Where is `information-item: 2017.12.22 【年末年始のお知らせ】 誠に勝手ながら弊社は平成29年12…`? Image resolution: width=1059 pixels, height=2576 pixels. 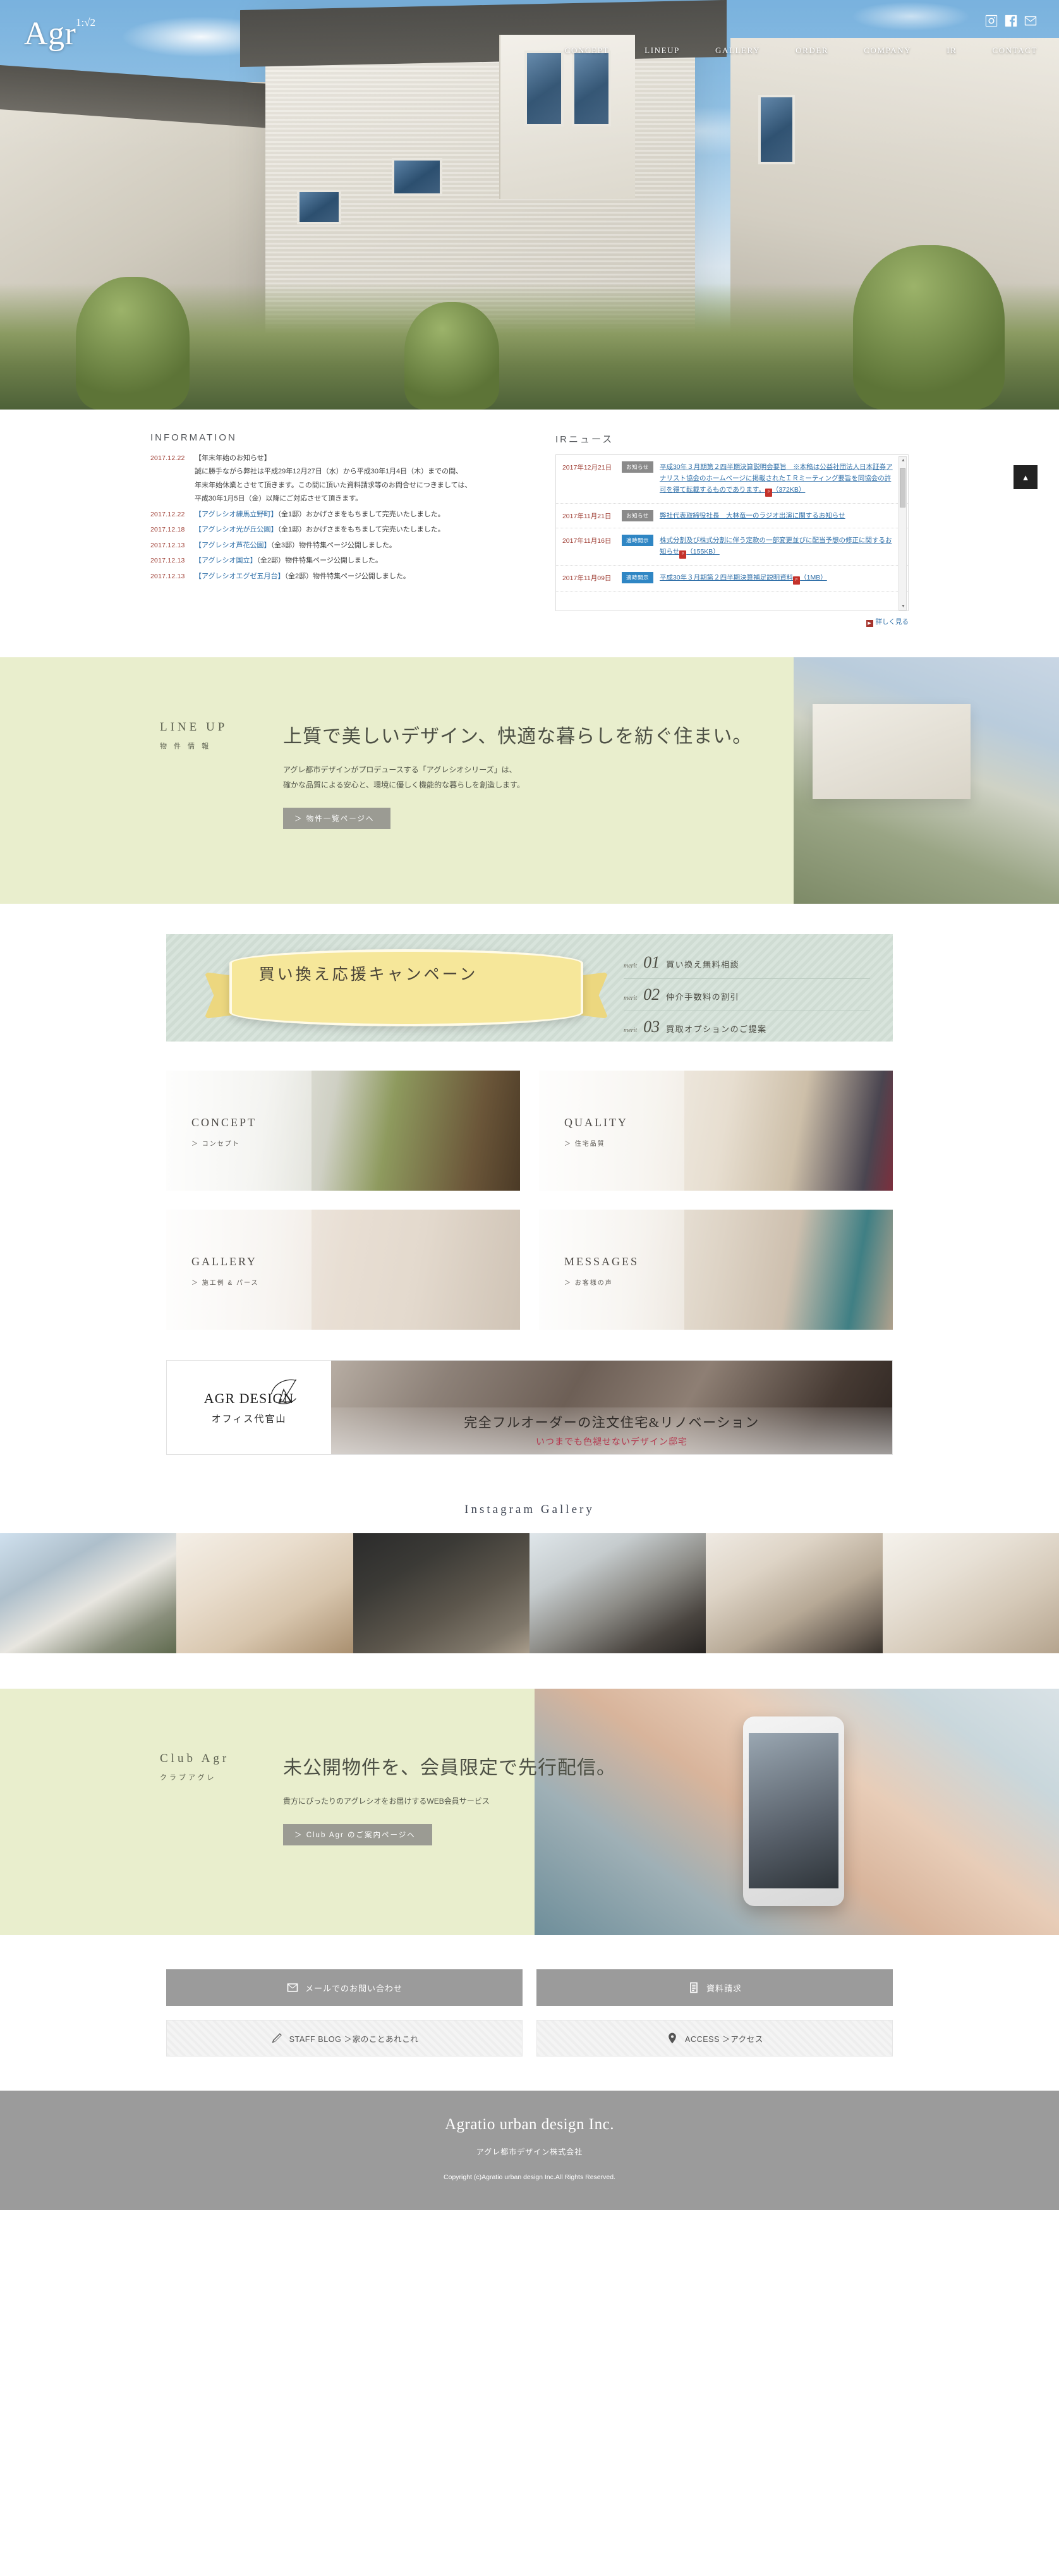
information-item: 2017.12.22 【年末年始のお知らせ】 誠に勝手ながら弊社は平成29年12… is located at coordinates (339, 479).